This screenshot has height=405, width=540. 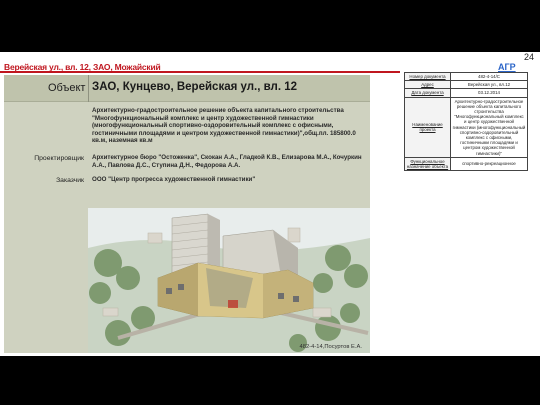 What do you see at coordinates (427, 127) in the screenshot?
I see `info-key: Наименование проекта` at bounding box center [427, 127].